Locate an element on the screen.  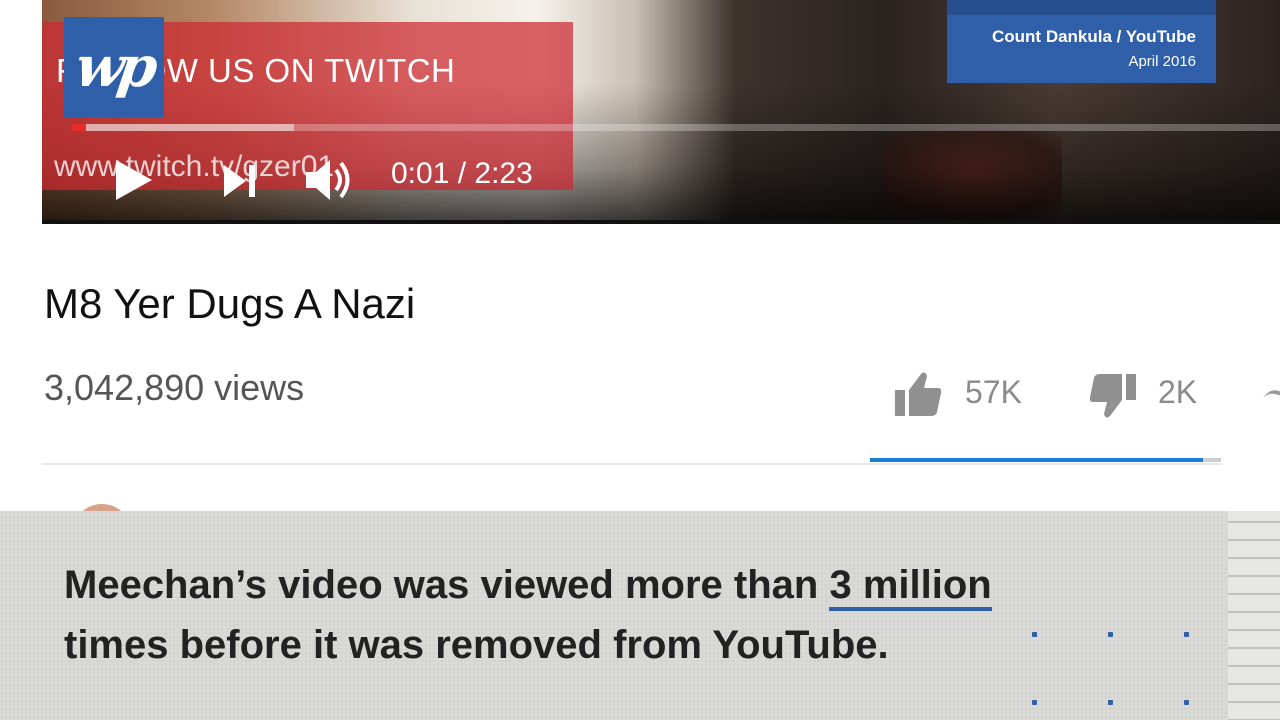
progress-played is located at coordinates (79, 127).